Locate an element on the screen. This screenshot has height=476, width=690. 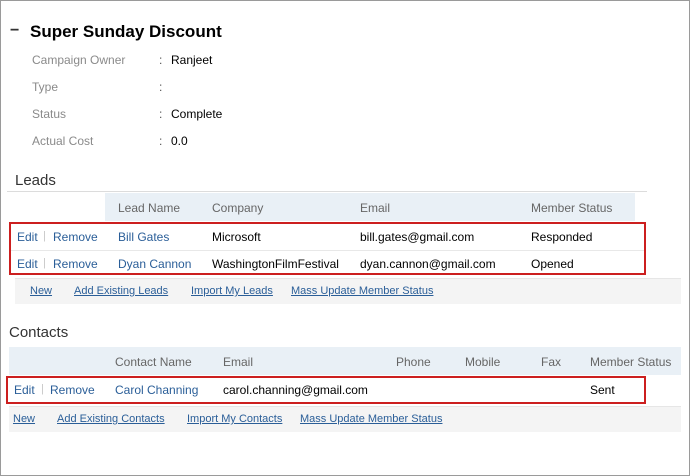
contact-name-link: Carol Channing is located at coordinates (156, 390).